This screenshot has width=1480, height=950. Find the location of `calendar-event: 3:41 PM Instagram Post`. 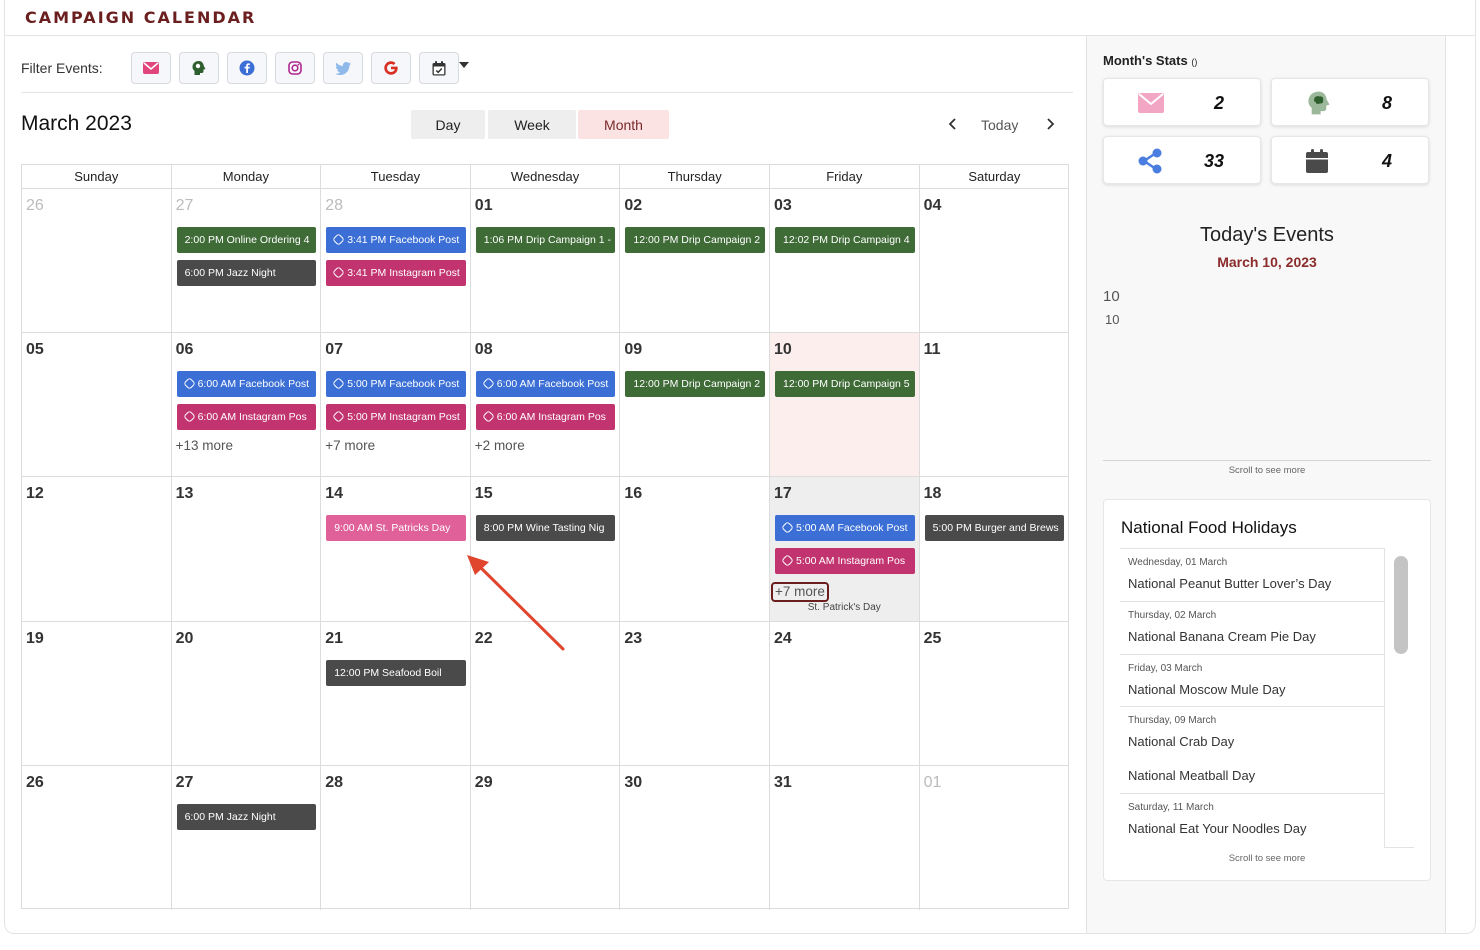

calendar-event: 3:41 PM Instagram Post is located at coordinates (396, 273).